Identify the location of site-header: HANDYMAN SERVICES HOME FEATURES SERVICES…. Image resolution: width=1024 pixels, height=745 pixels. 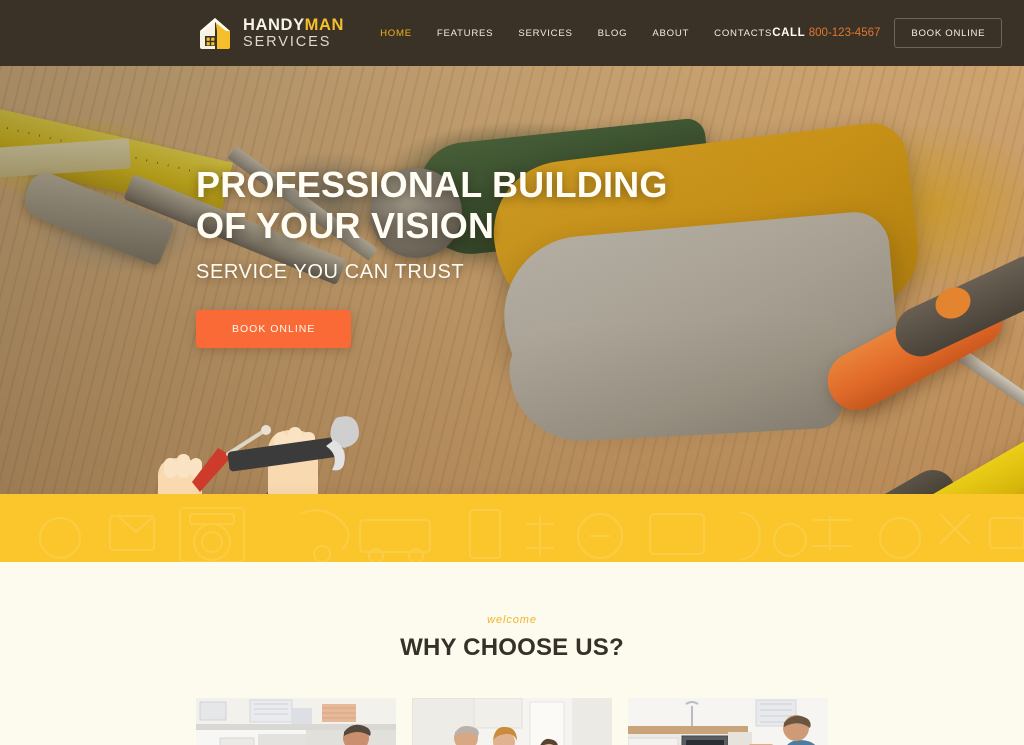
(512, 33).